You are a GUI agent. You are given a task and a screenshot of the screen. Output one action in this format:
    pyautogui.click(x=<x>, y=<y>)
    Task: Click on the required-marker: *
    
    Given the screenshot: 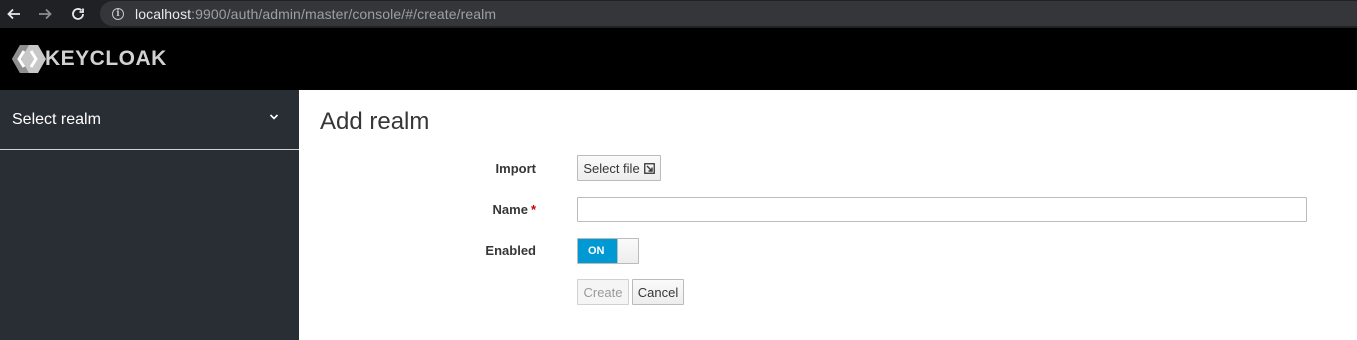 What is the action you would take?
    pyautogui.click(x=533, y=209)
    